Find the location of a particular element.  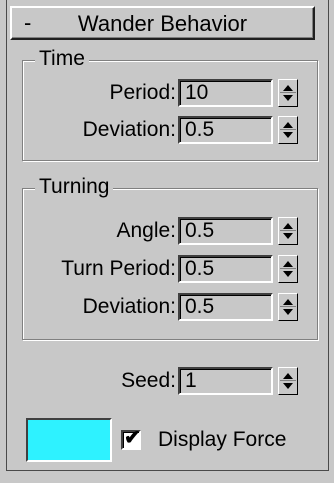

panel-right-border is located at coordinates (328, 235).